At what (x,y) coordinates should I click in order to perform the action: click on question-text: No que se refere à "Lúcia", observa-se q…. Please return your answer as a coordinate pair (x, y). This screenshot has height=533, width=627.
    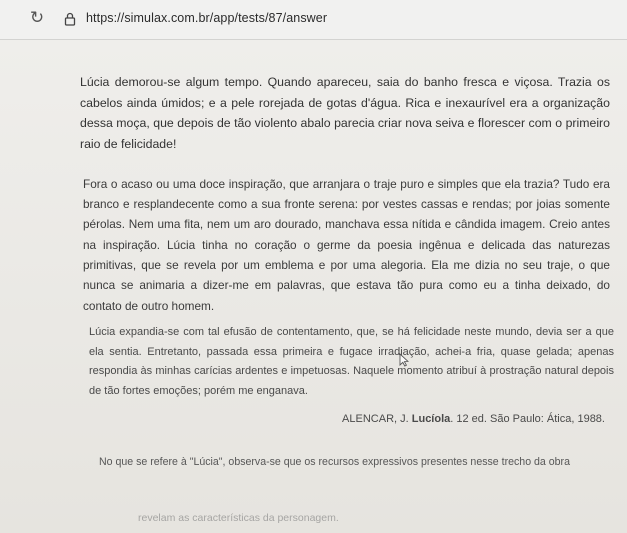
    Looking at the image, I should click on (334, 461).